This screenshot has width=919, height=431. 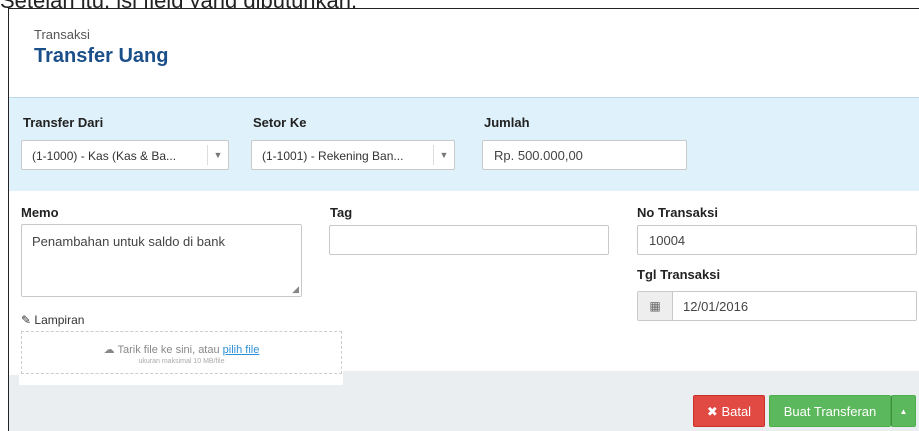 What do you see at coordinates (128, 241) in the screenshot?
I see `memo-value: Penambahan untuk saldo di bank` at bounding box center [128, 241].